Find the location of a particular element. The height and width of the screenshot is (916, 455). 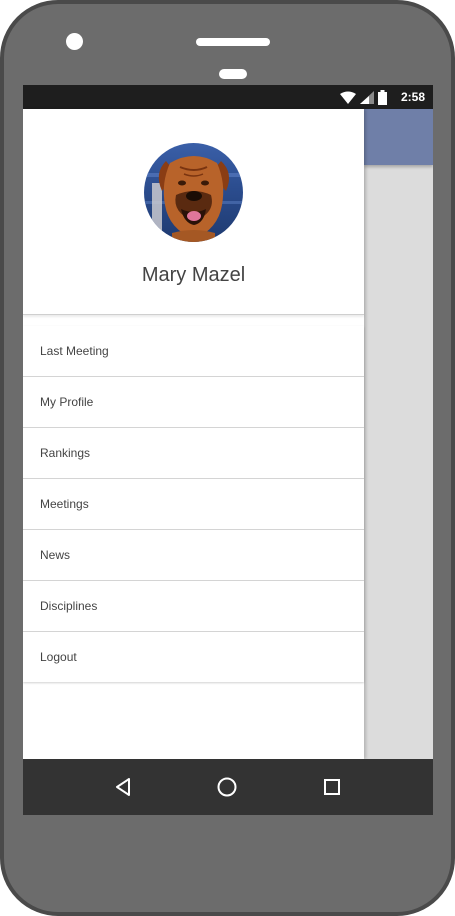

menu-item-my-profile: My Profile is located at coordinates (193, 402).